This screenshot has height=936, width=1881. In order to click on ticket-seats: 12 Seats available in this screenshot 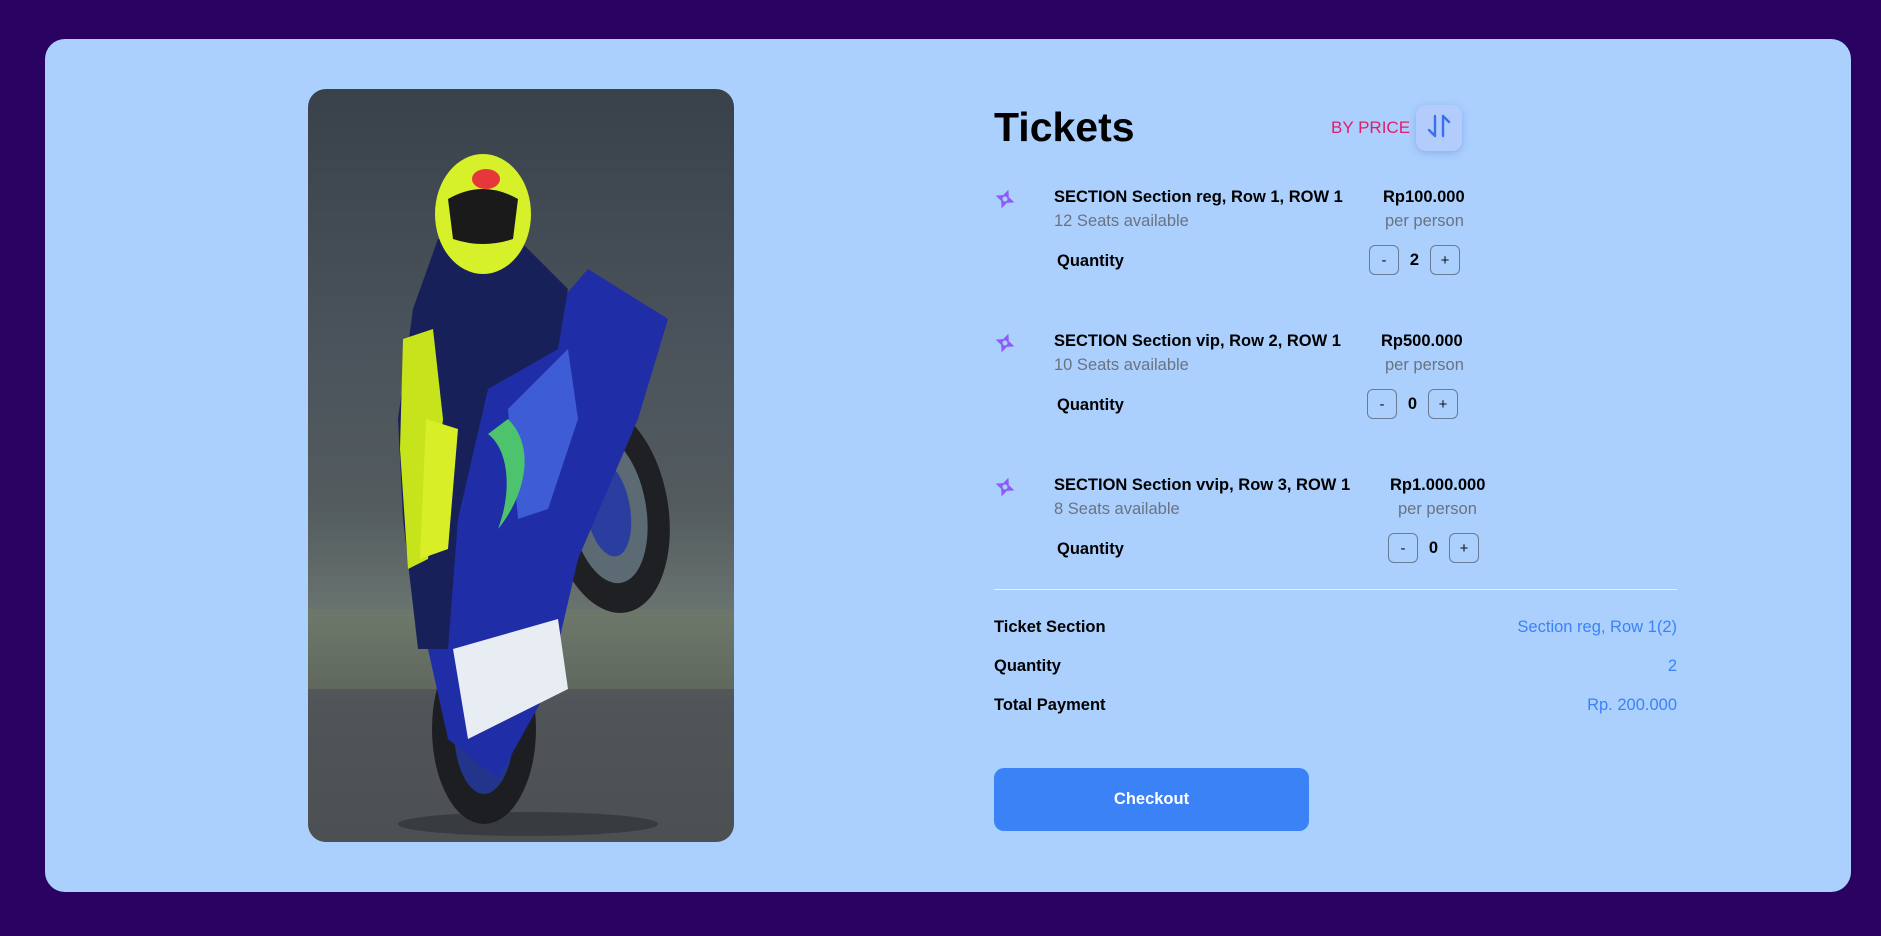, I will do `click(1121, 221)`.